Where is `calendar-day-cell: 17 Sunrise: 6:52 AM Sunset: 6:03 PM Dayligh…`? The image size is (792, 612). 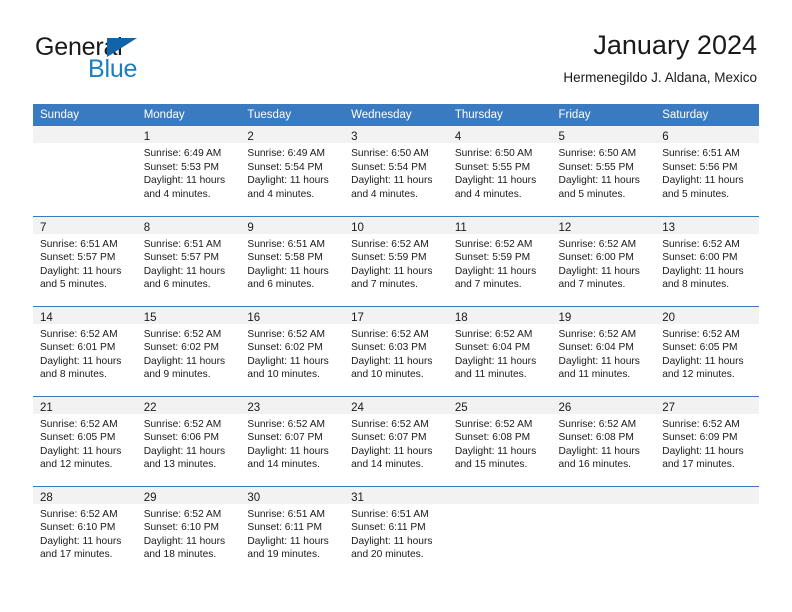
calendar-day-cell: 17 Sunrise: 6:52 AM Sunset: 6:03 PM Dayligh… is located at coordinates (396, 350).